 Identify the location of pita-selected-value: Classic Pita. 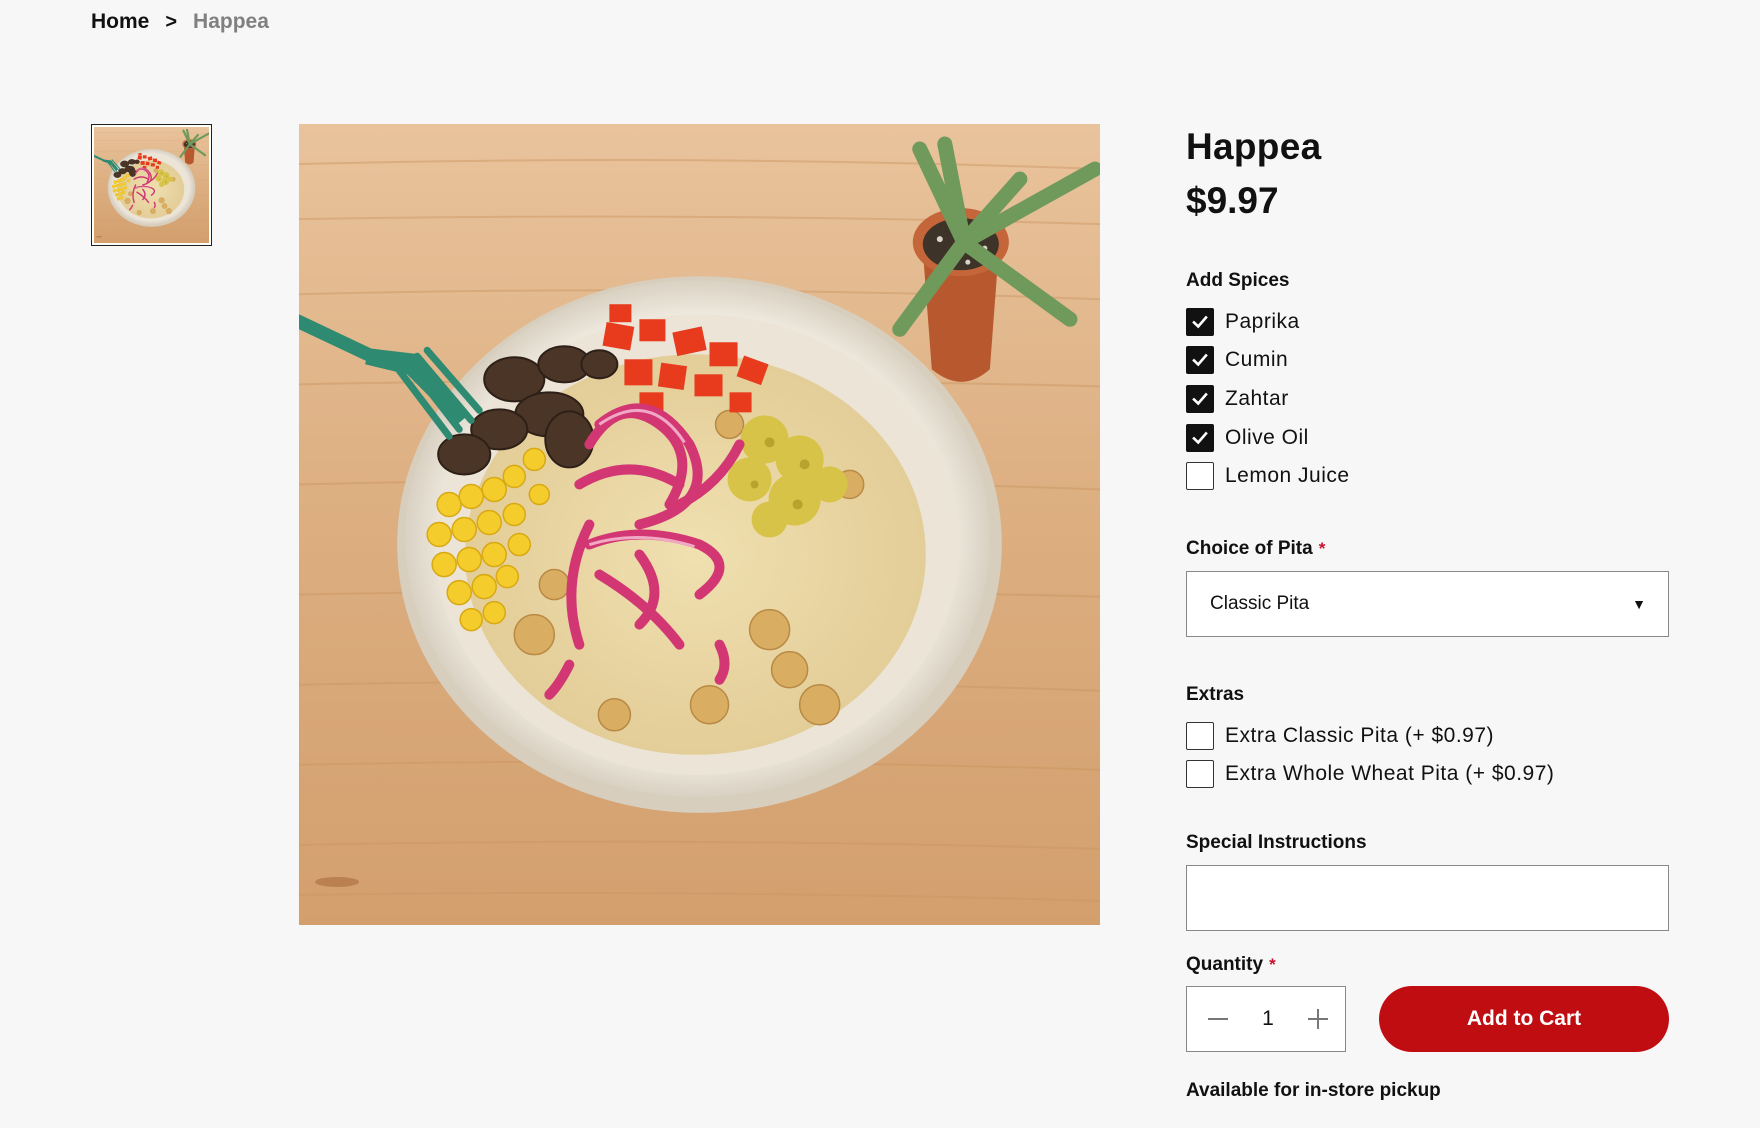
(1260, 603).